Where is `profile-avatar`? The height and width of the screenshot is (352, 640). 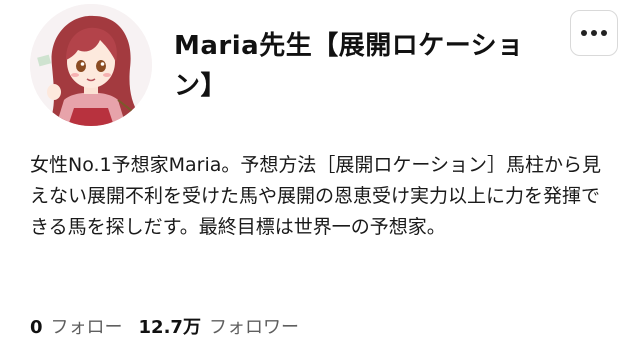
profile-avatar is located at coordinates (91, 65).